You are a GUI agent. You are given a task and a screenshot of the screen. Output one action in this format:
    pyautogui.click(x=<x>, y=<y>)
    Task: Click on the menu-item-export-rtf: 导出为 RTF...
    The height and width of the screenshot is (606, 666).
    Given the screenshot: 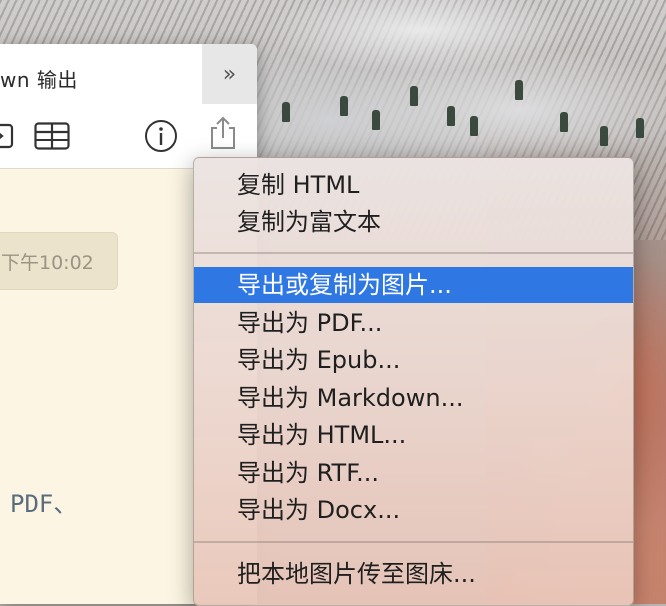 What is the action you would take?
    pyautogui.click(x=413, y=473)
    